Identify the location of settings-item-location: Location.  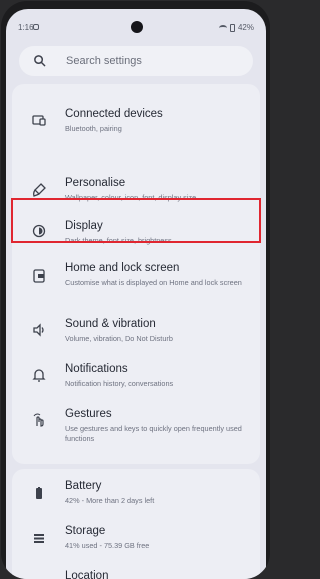
(136, 571).